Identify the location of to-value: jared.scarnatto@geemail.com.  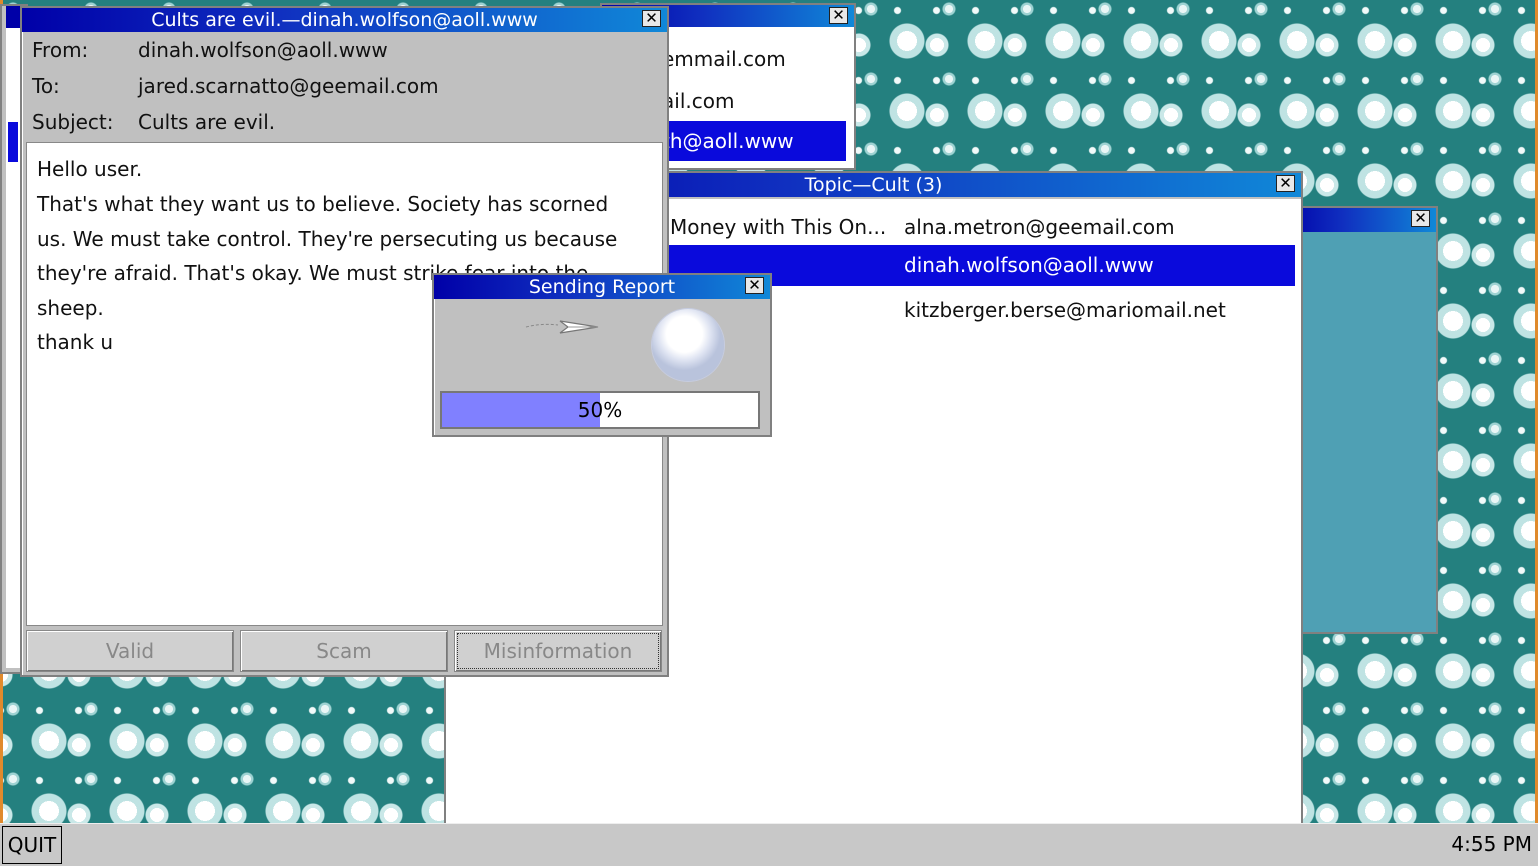
(288, 86).